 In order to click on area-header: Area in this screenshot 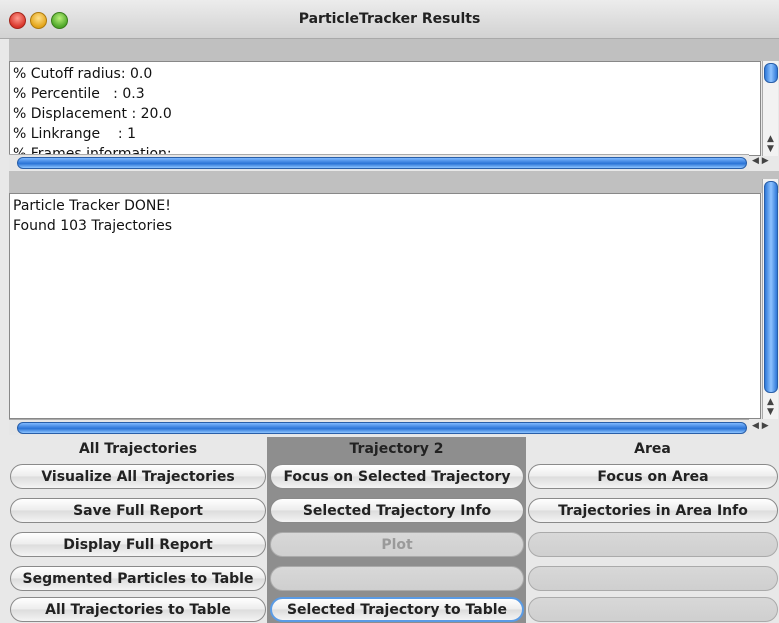, I will do `click(652, 449)`.